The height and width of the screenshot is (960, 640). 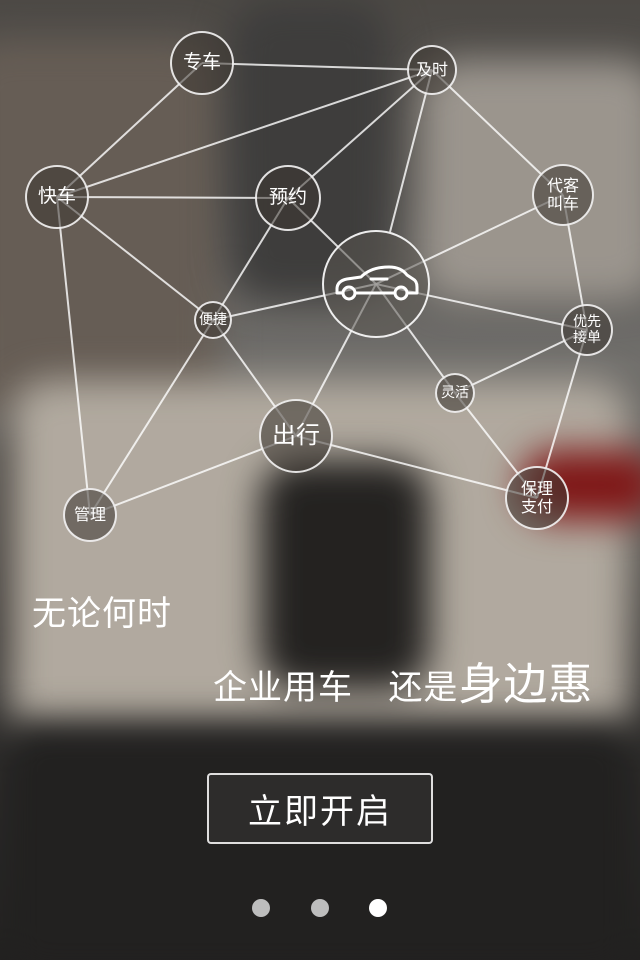 What do you see at coordinates (283, 688) in the screenshot?
I see `slogan-enterprise: 企业用车` at bounding box center [283, 688].